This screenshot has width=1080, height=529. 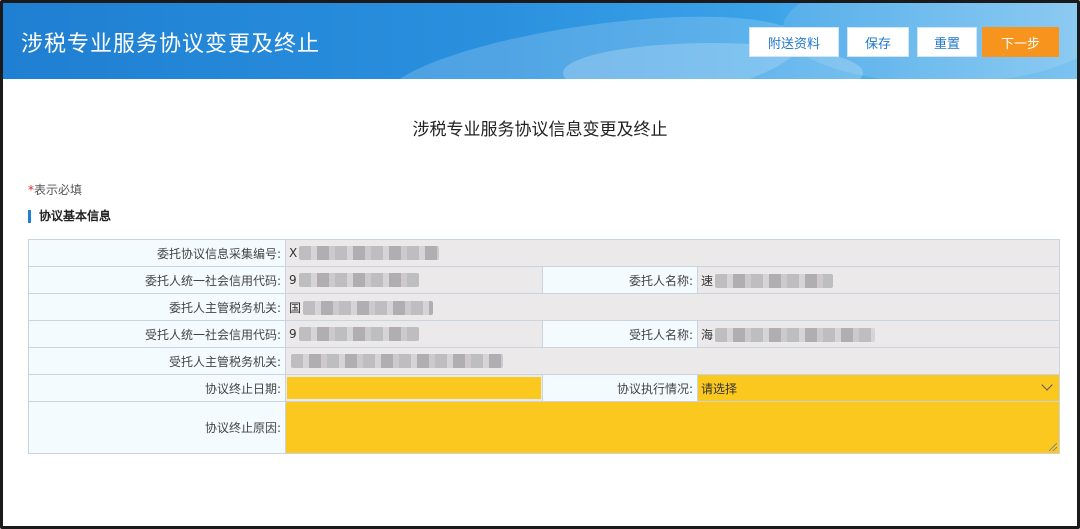 I want to click on principal-tax-office-label: 委托人主管税务机关:, so click(x=157, y=307).